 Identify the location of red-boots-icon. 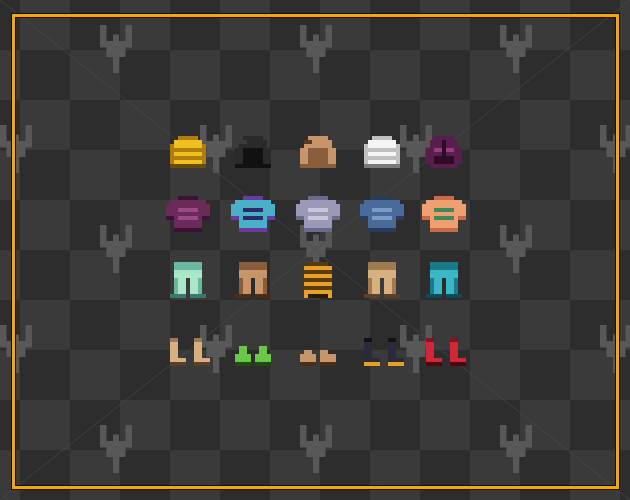
(444, 348).